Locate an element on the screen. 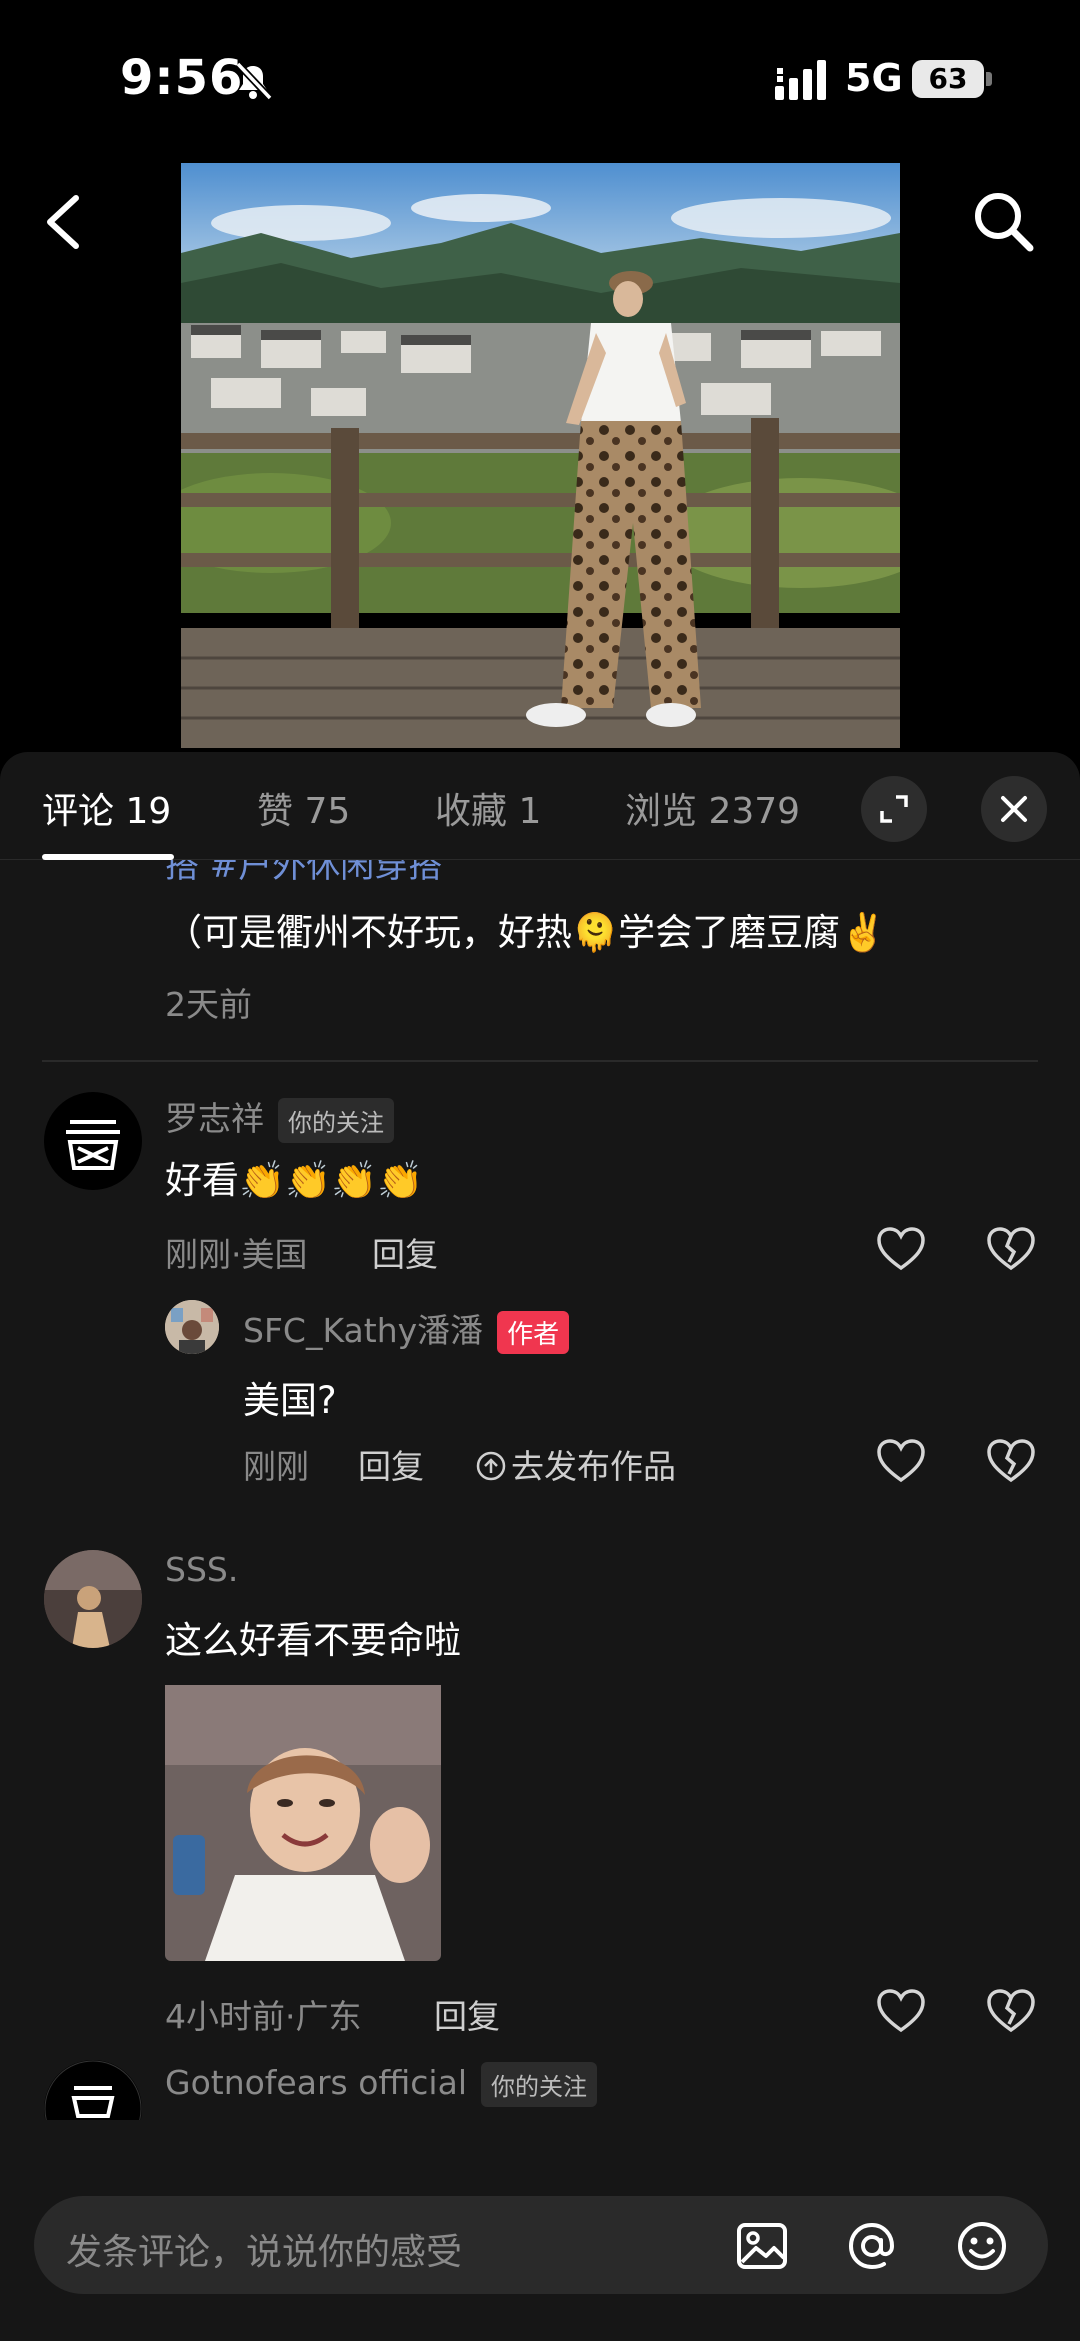 The image size is (1080, 2341). emoji-icon is located at coordinates (982, 2246).